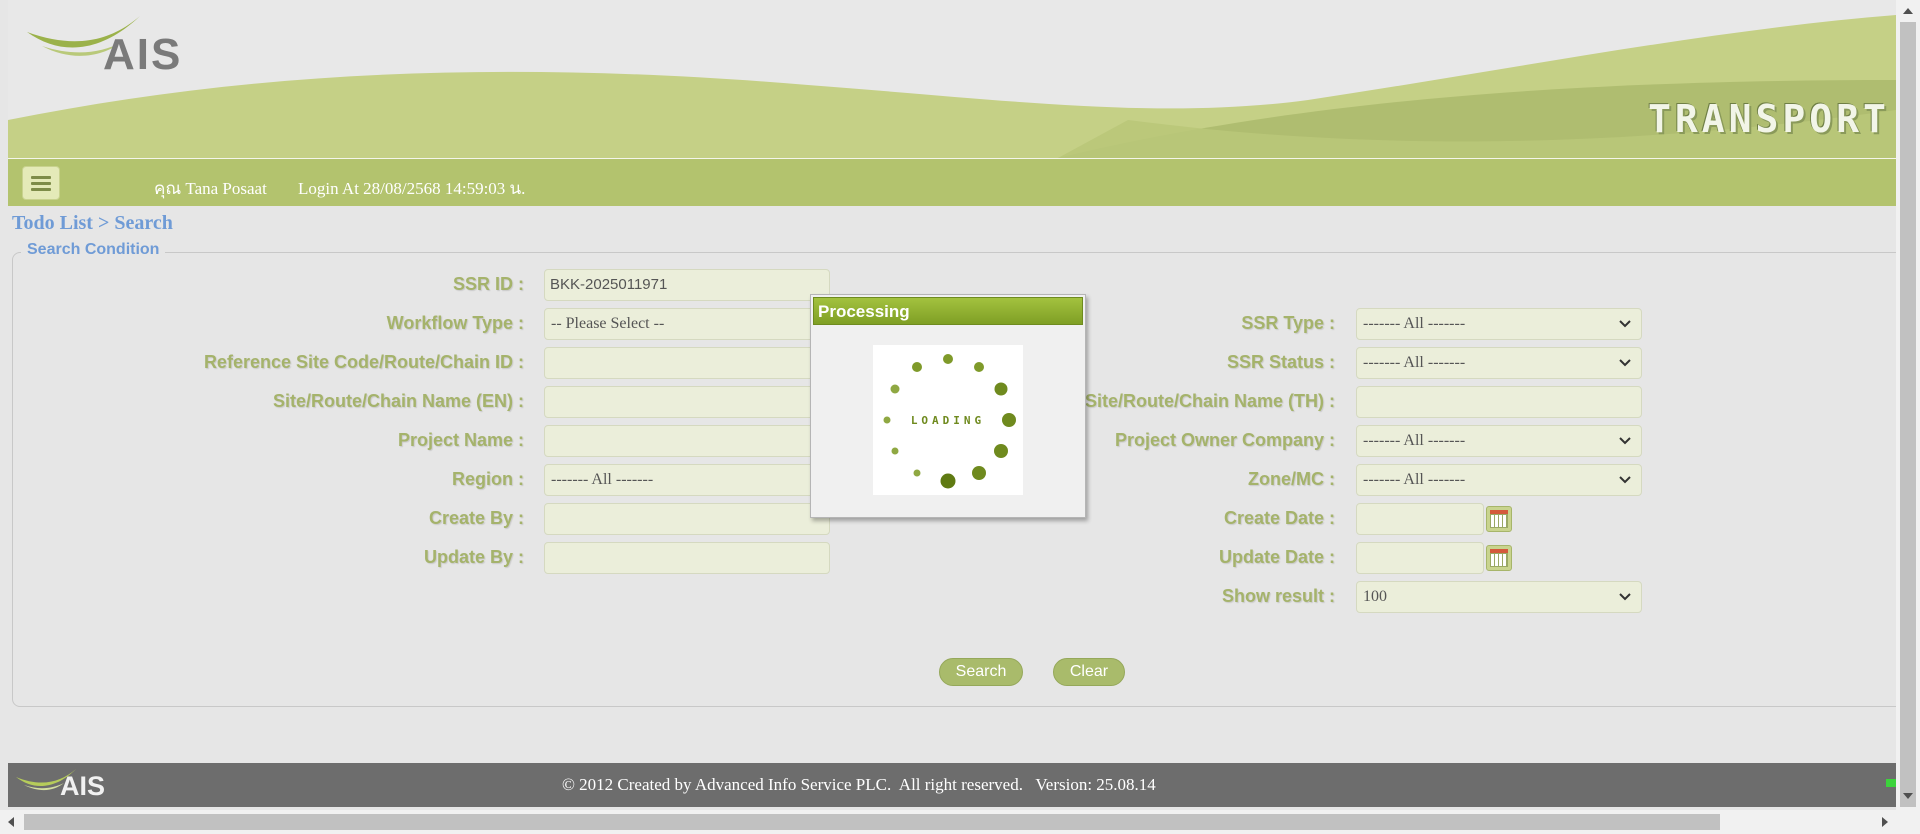 The width and height of the screenshot is (1920, 834). I want to click on vertical-scroll-thumb, so click(1908, 414).